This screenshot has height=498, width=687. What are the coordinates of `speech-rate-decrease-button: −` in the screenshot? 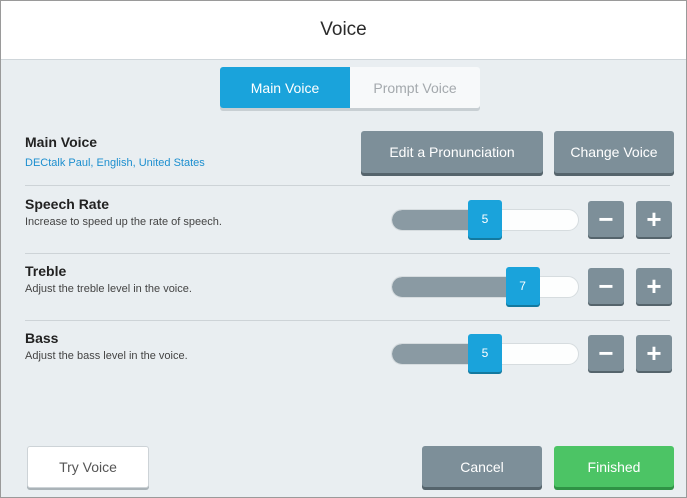 It's located at (606, 219).